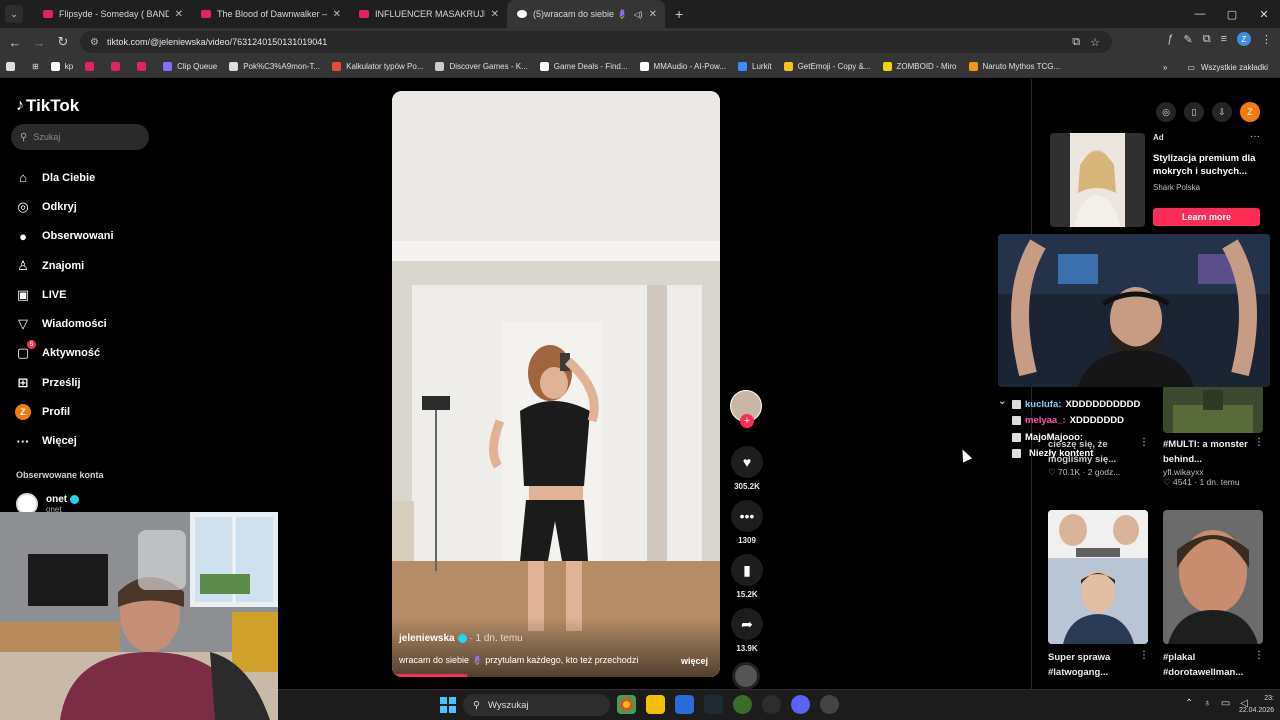 This screenshot has width=1280, height=720. I want to click on menu-kebab-icon: ⋮, so click(1266, 39).